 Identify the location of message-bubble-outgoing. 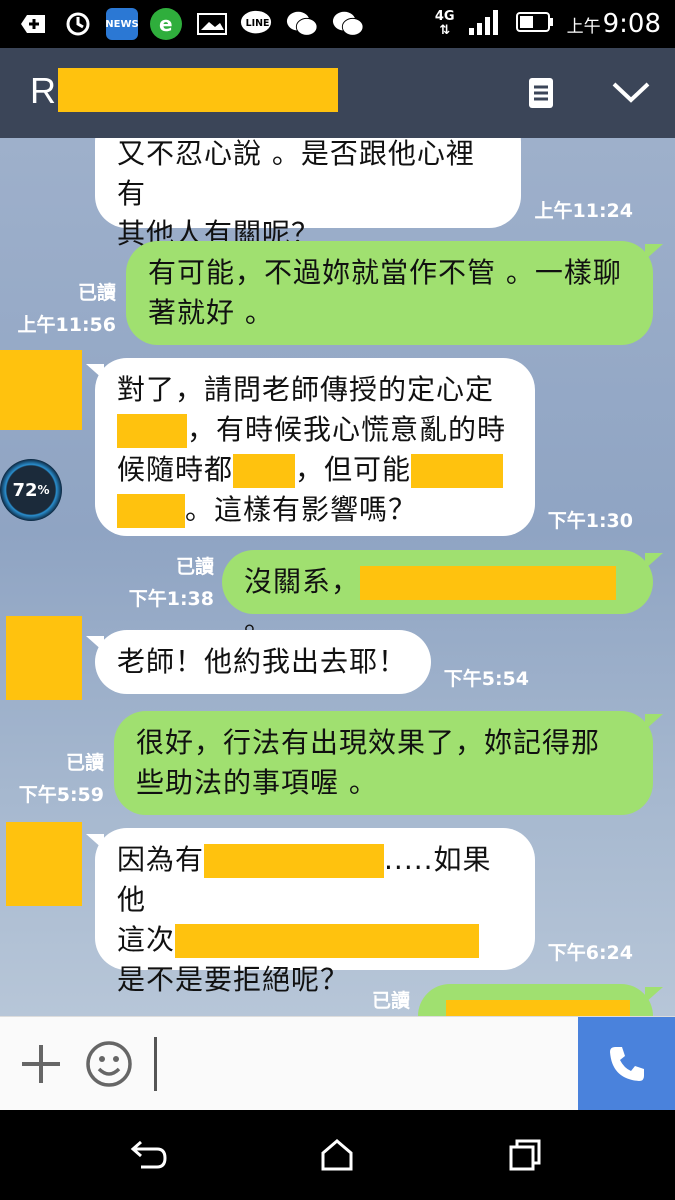
(535, 1000).